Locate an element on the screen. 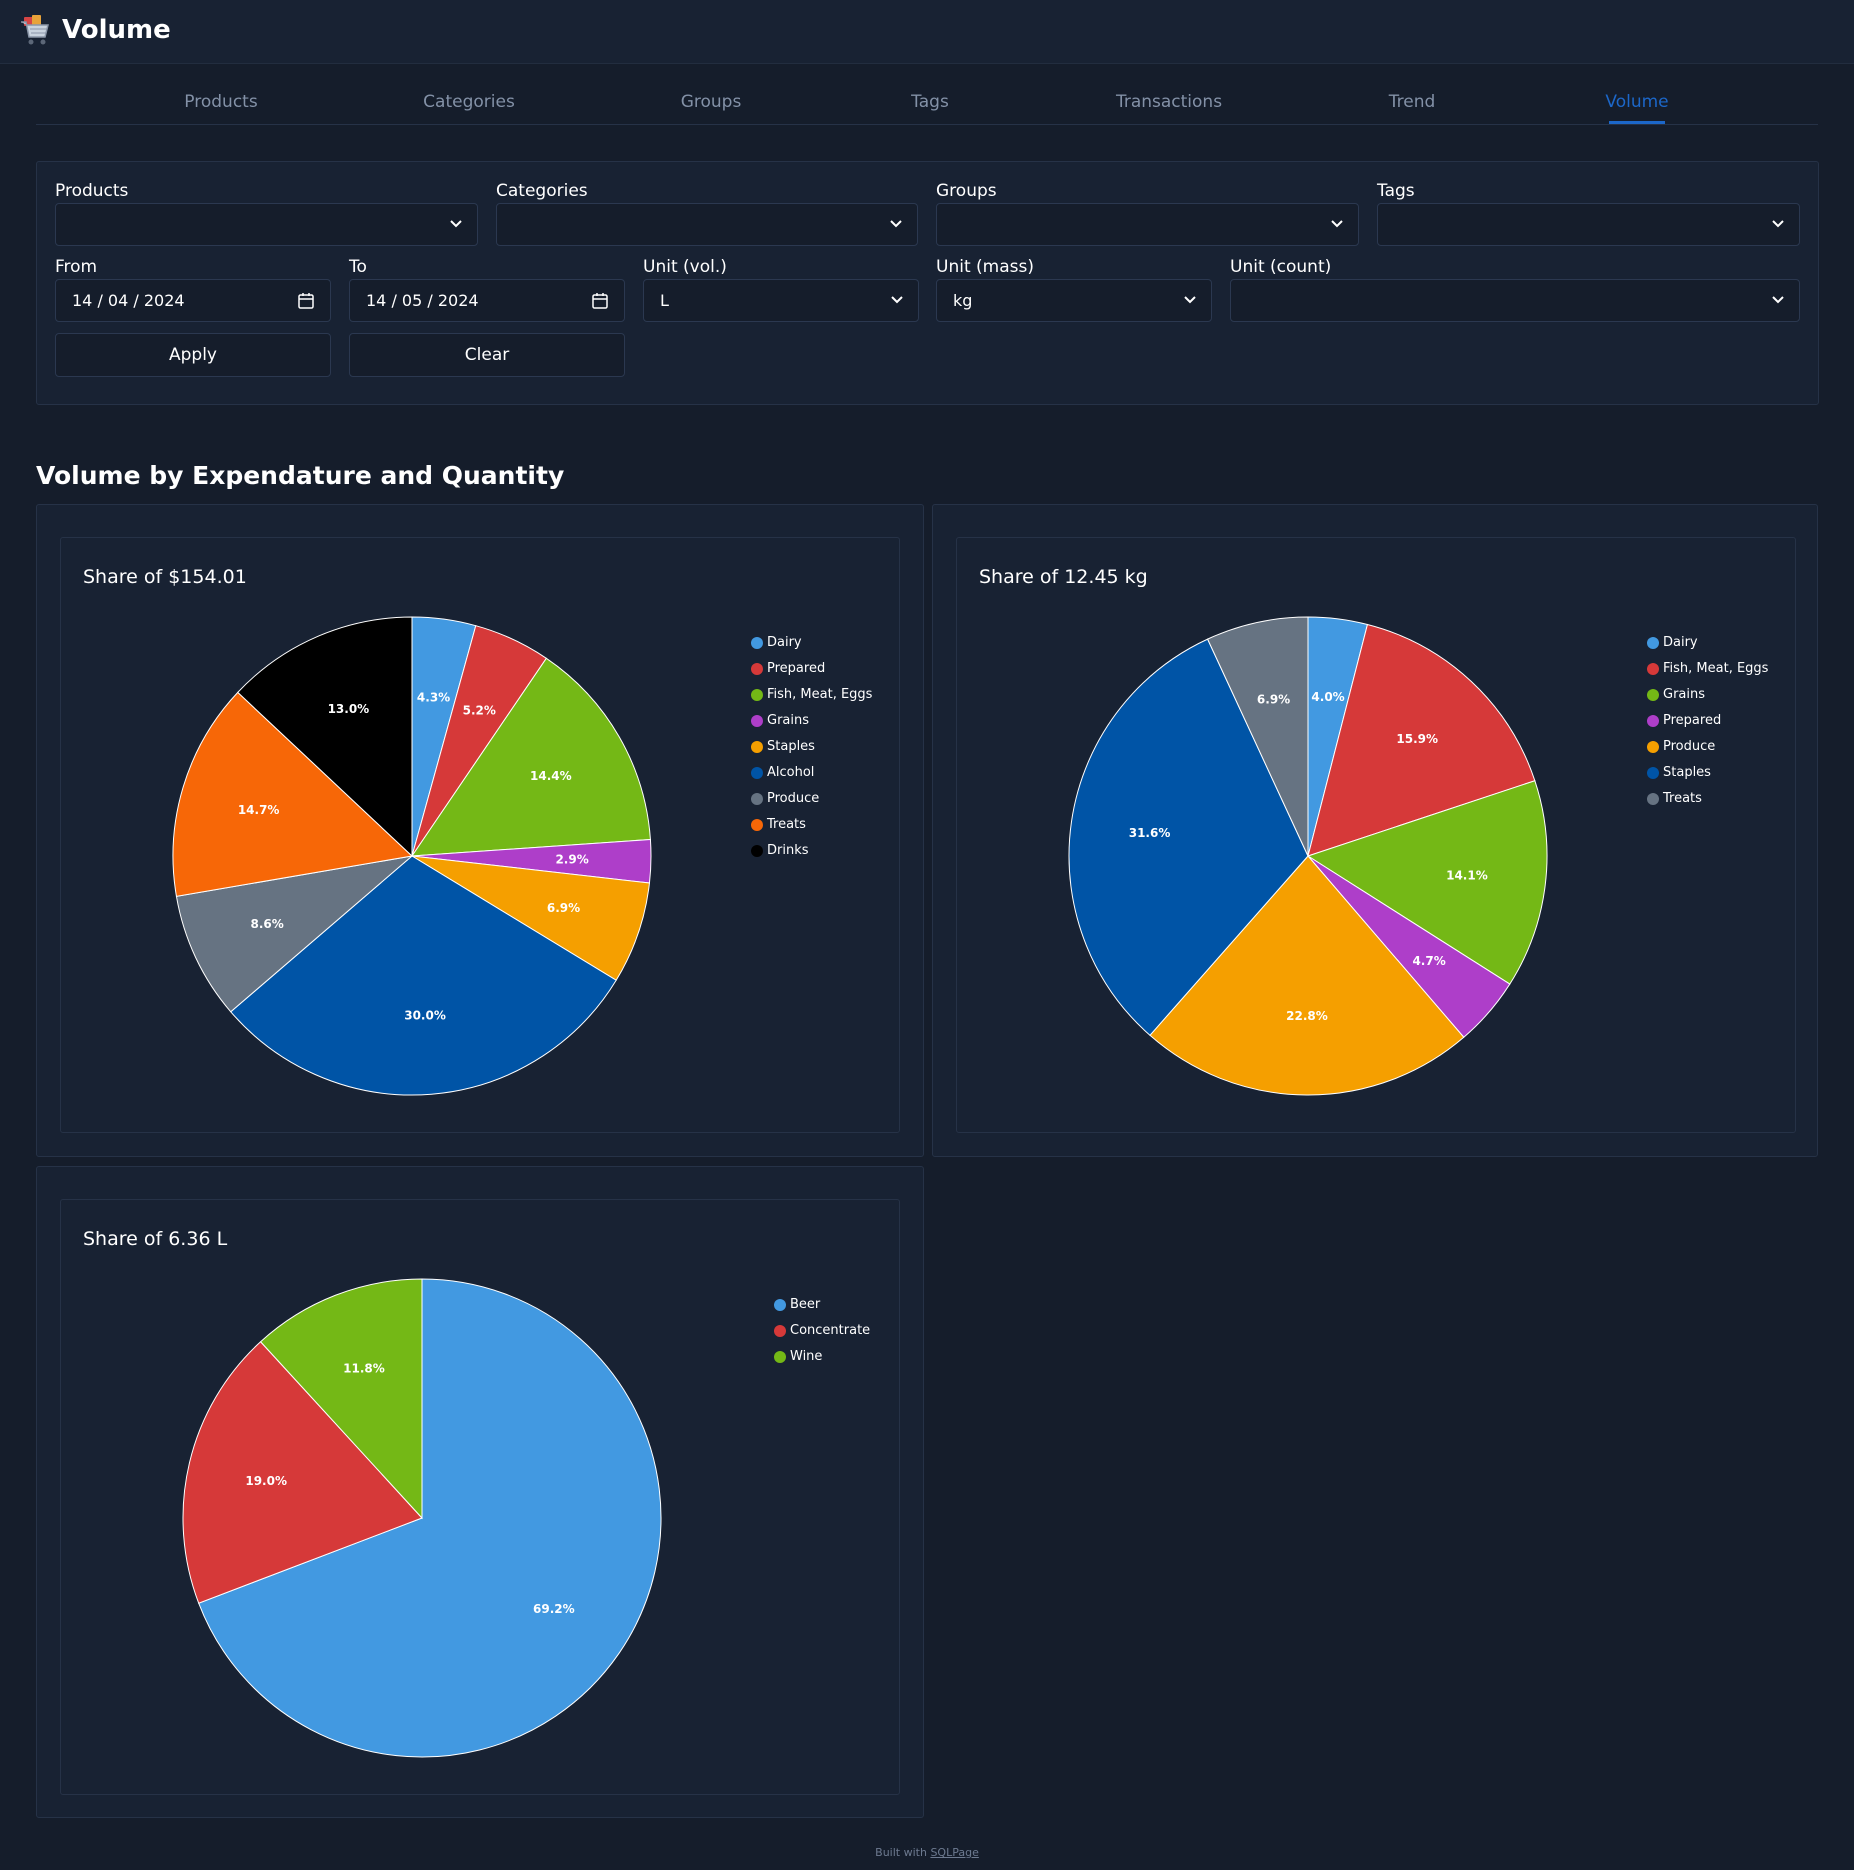 This screenshot has height=1870, width=1854. groups-select is located at coordinates (1147, 224).